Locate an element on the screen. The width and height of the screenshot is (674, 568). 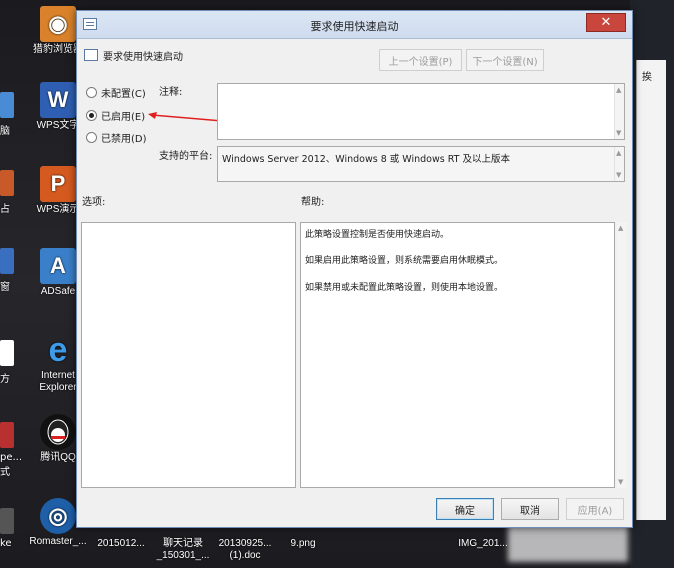
platform-scrollbar: ▲ ▼ is located at coordinates (619, 164).